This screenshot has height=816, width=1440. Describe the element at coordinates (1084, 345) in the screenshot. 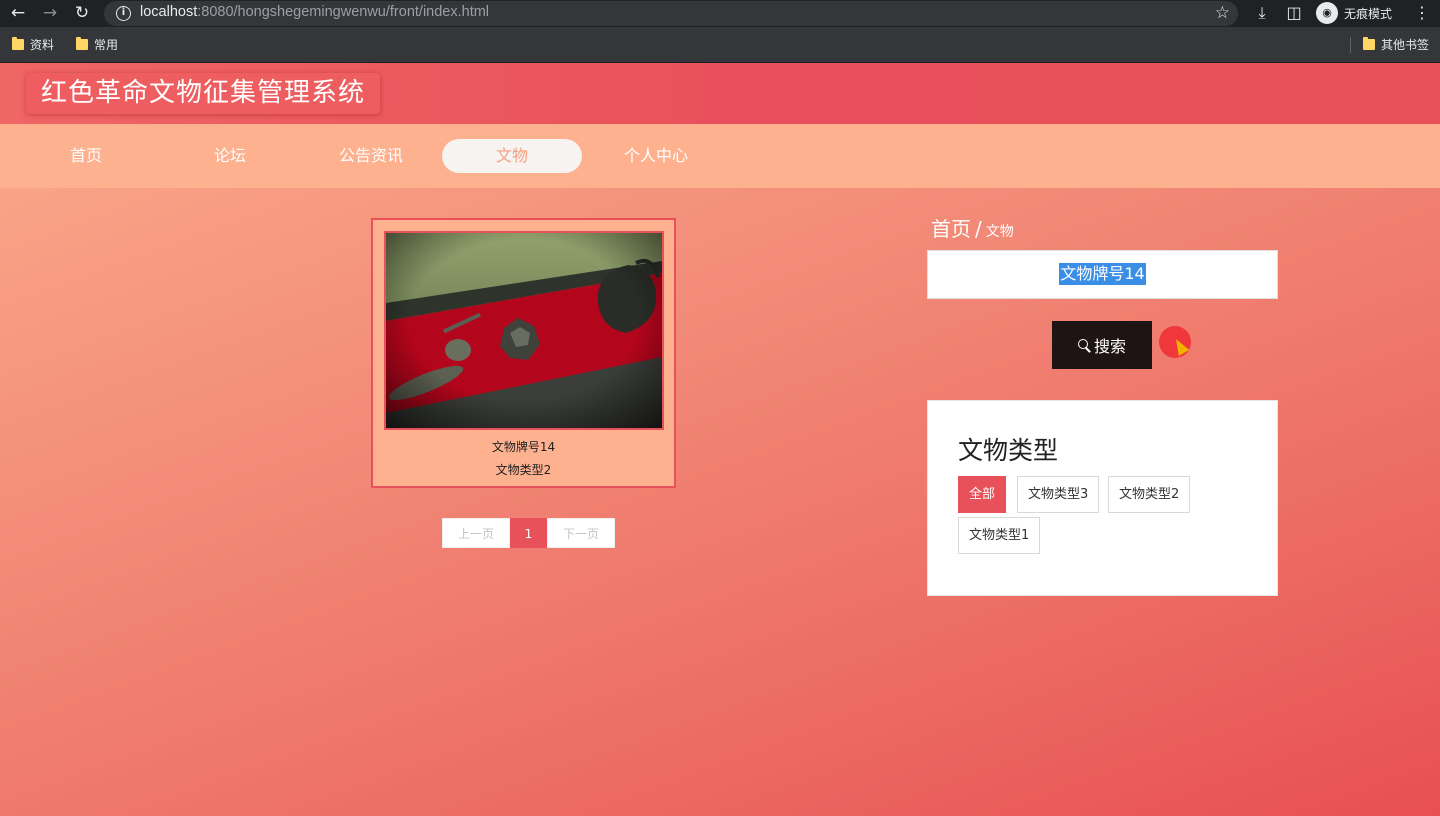

I see `search-icon` at that location.